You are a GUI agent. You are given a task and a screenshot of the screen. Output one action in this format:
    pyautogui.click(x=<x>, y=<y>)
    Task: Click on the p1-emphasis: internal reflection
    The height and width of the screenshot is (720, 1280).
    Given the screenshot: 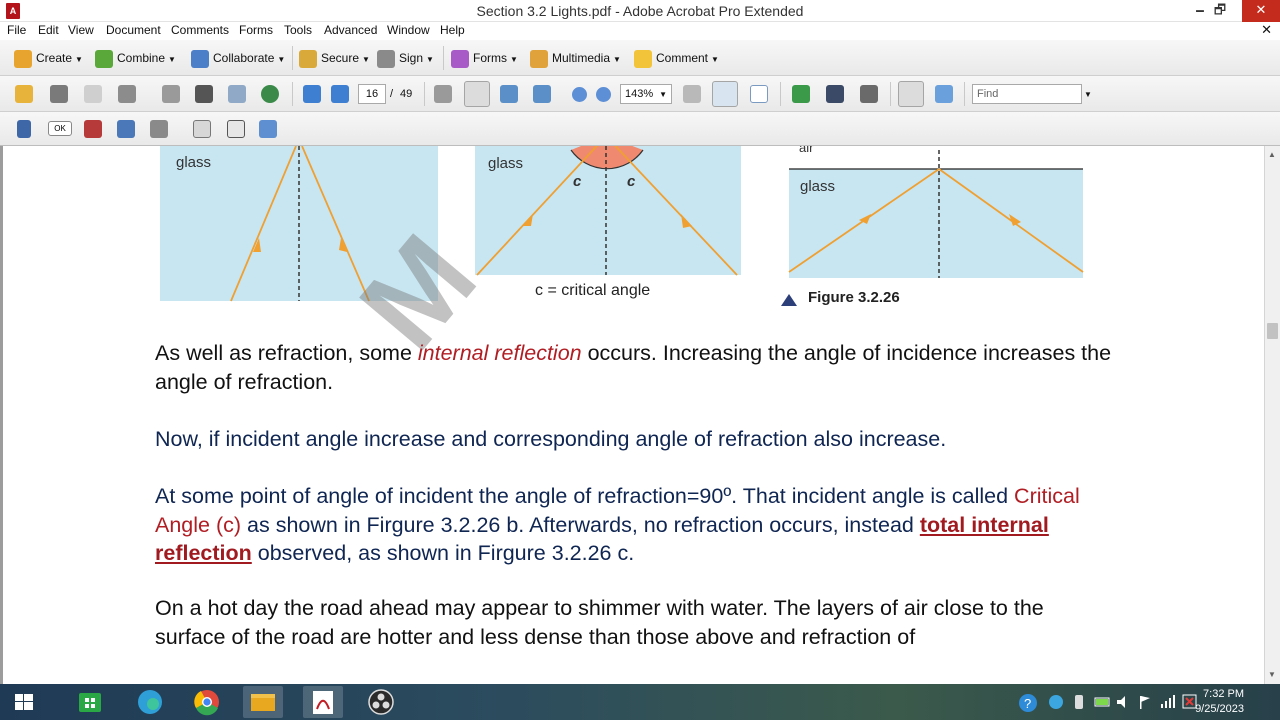 What is the action you would take?
    pyautogui.click(x=499, y=353)
    